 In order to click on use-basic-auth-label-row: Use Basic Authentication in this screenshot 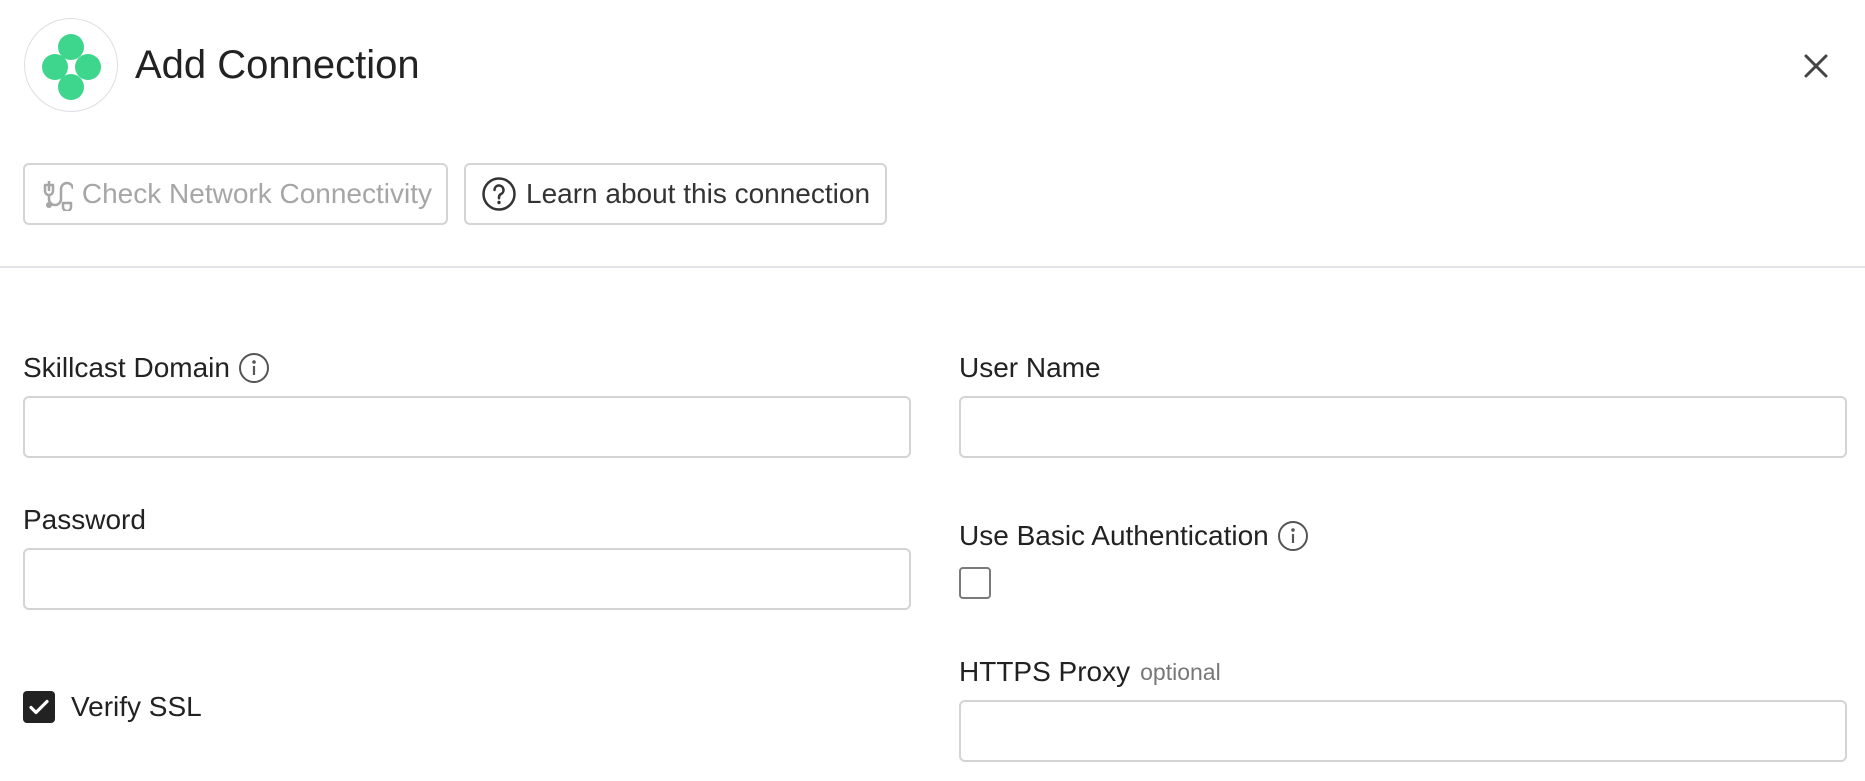, I will do `click(1134, 536)`.